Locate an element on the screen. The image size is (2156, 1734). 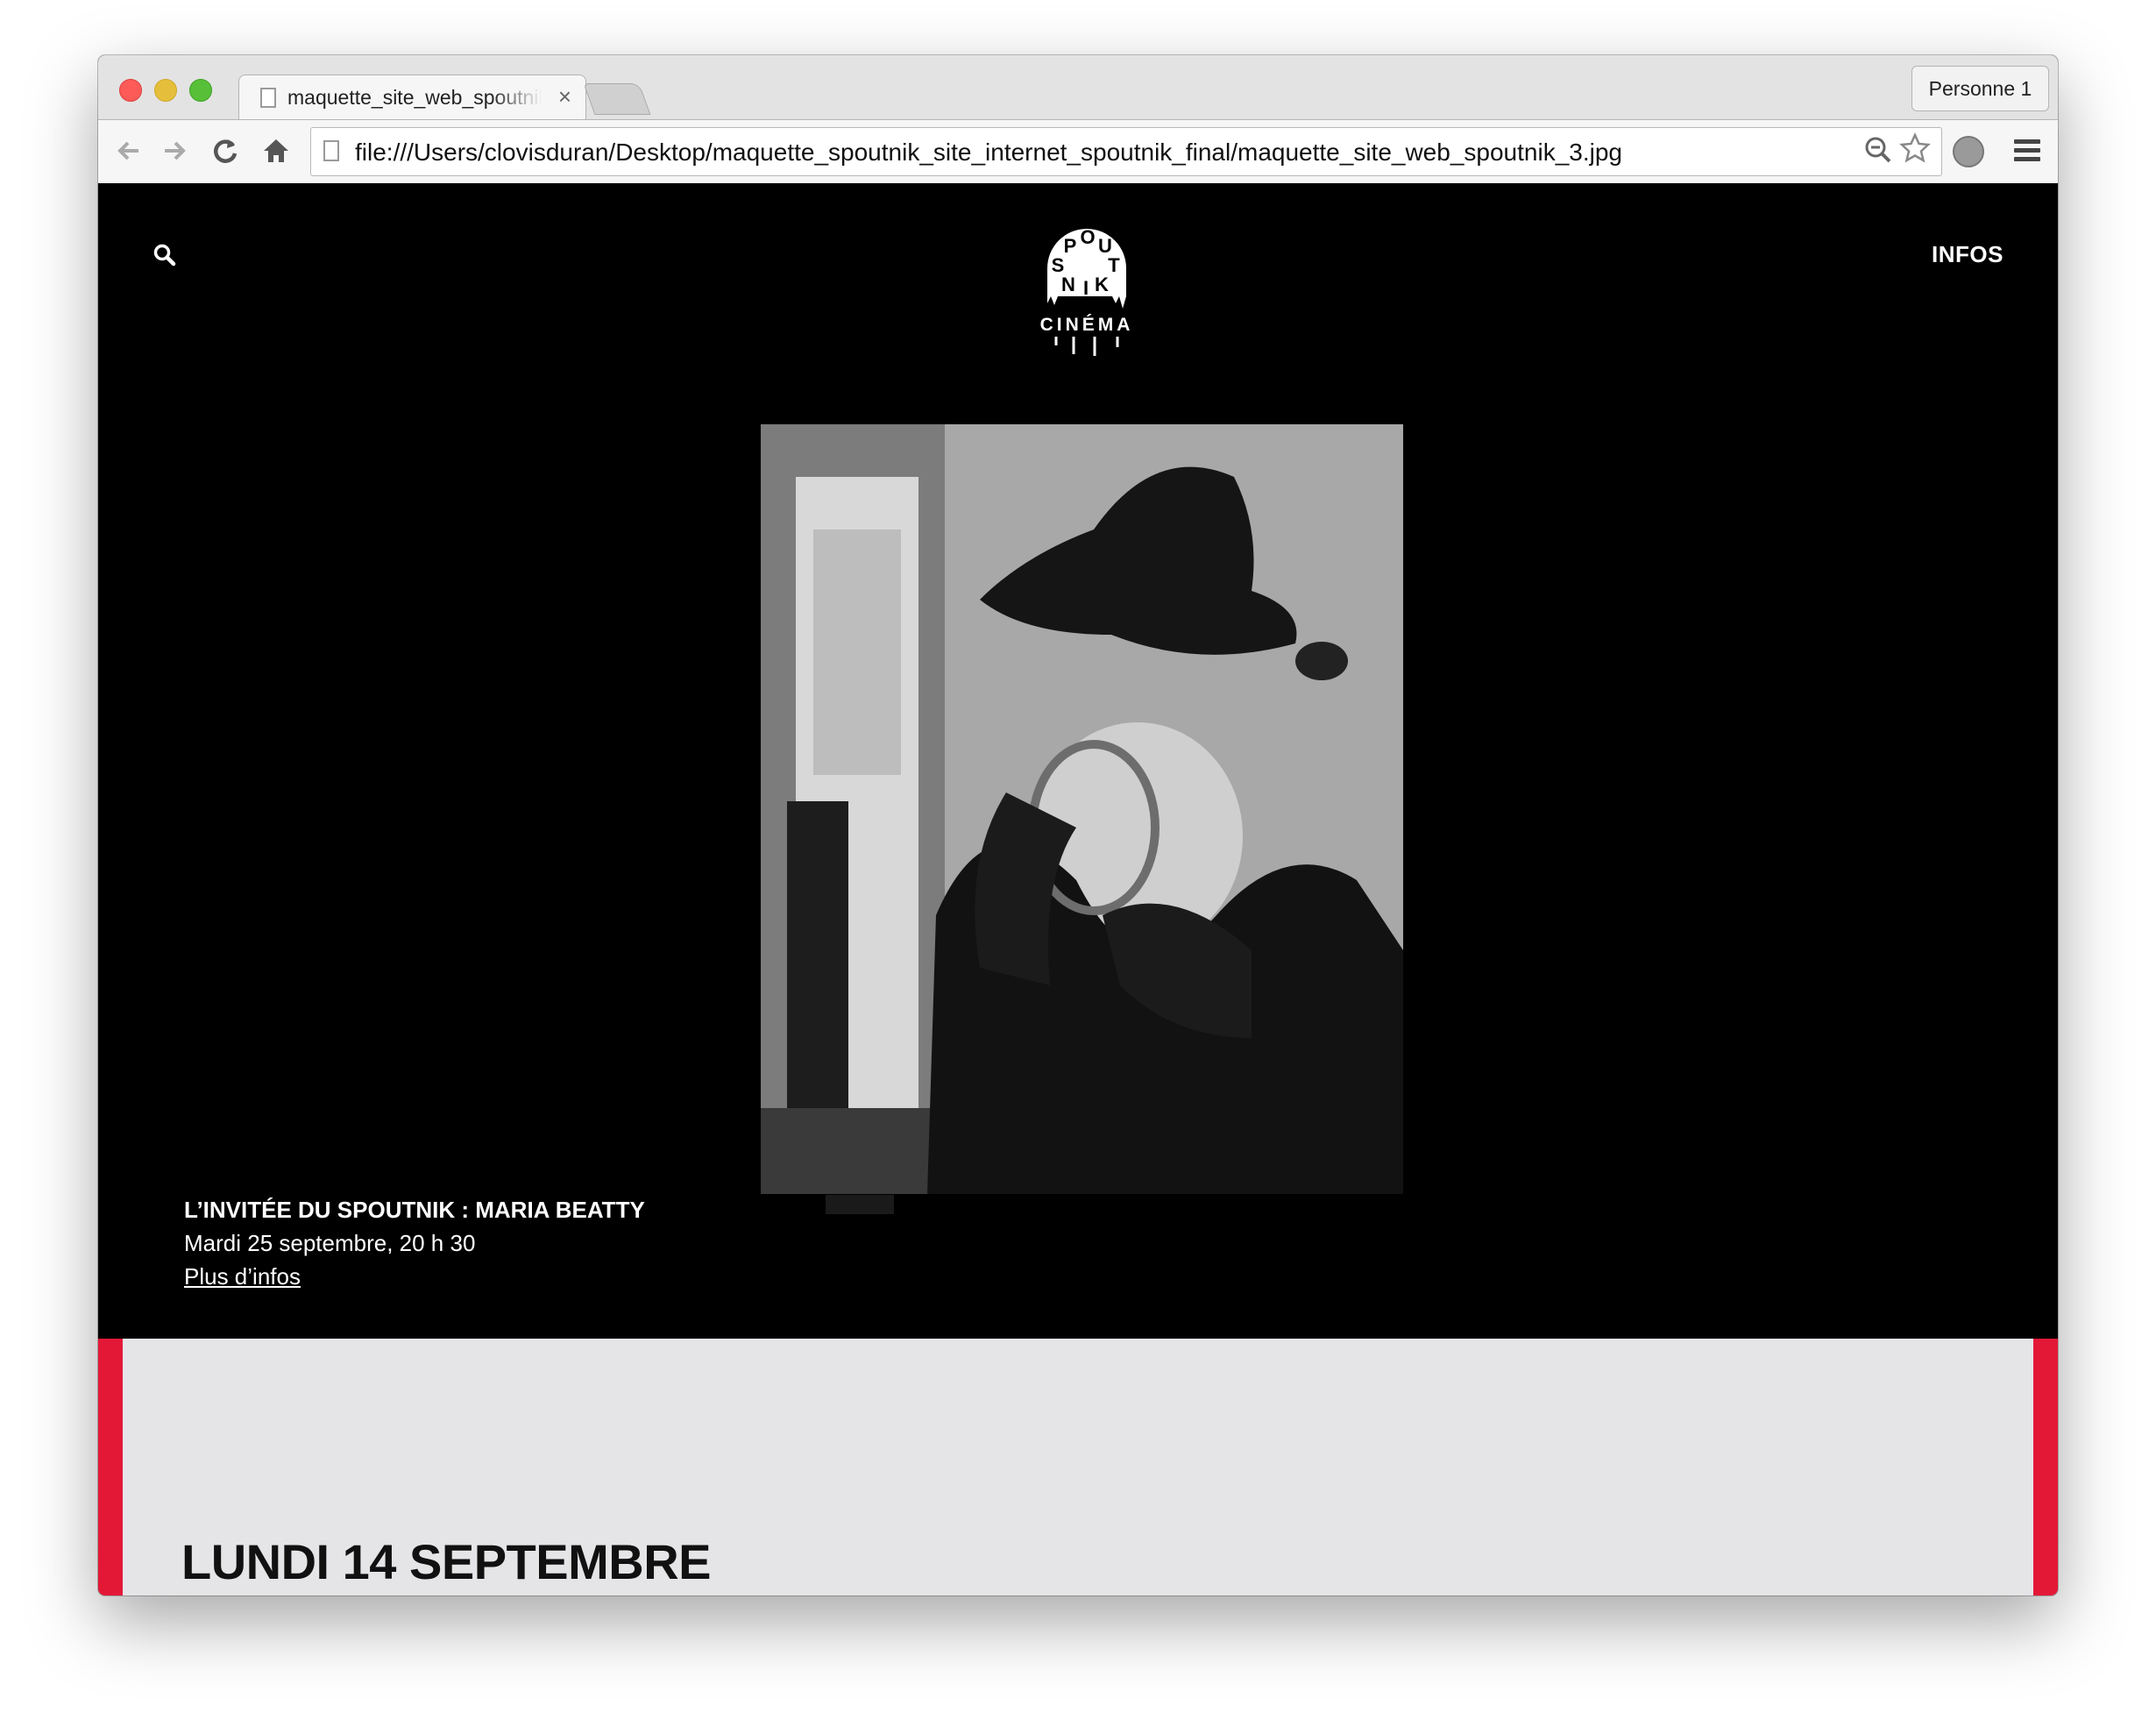
star-icon is located at coordinates (1915, 151).